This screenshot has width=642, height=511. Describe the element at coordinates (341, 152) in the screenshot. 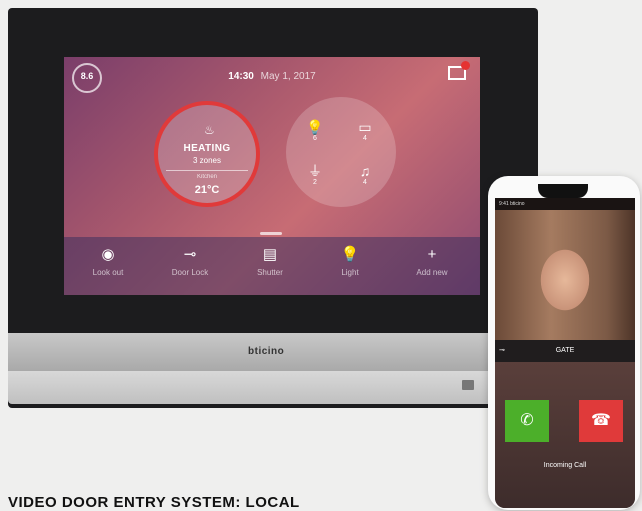

I see `devices-widget: 💡 6 ▭ 4 ⏚ 2 ♫ 4` at that location.